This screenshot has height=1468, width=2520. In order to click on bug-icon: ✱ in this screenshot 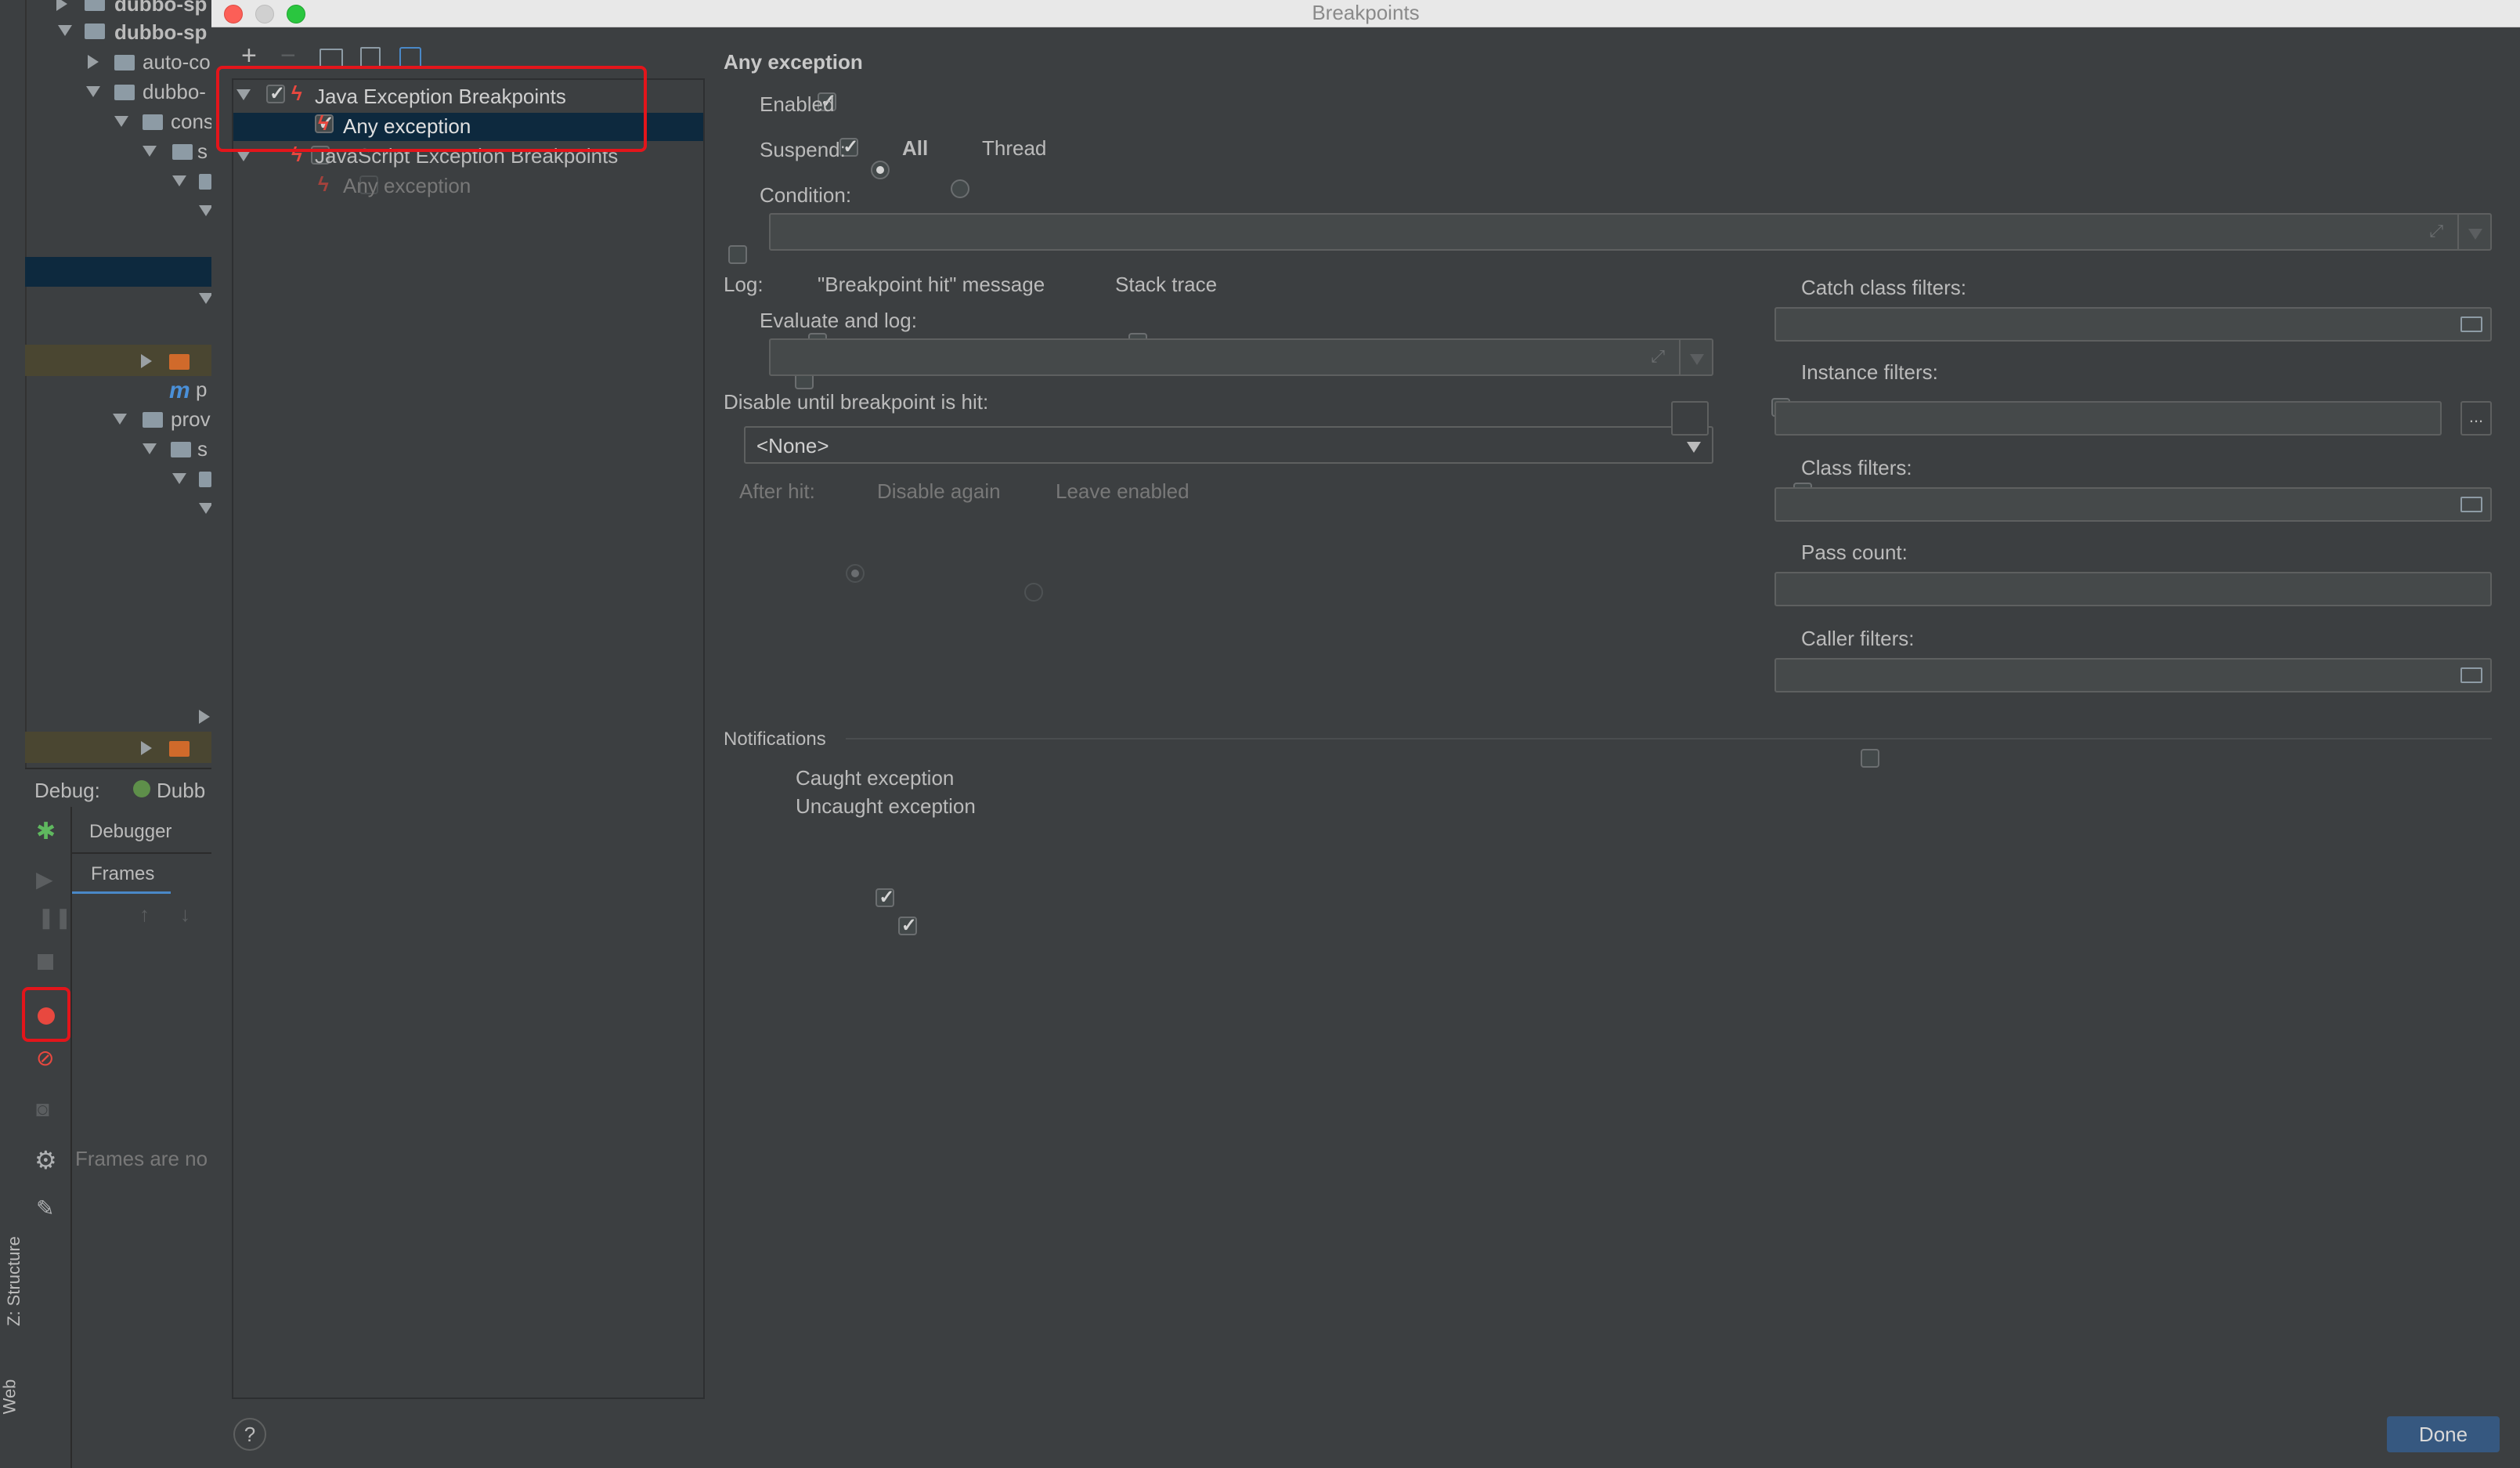, I will do `click(46, 832)`.